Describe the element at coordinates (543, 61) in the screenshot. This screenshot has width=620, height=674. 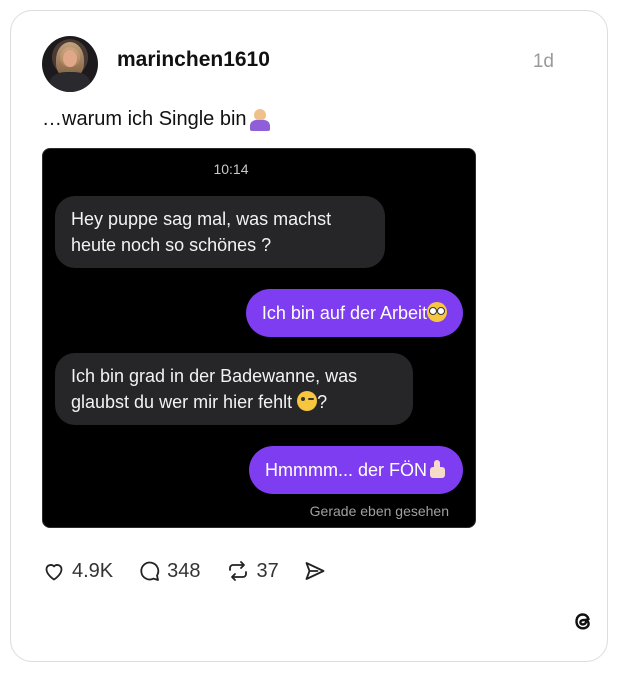
I see `post-timestamp: 1d` at that location.